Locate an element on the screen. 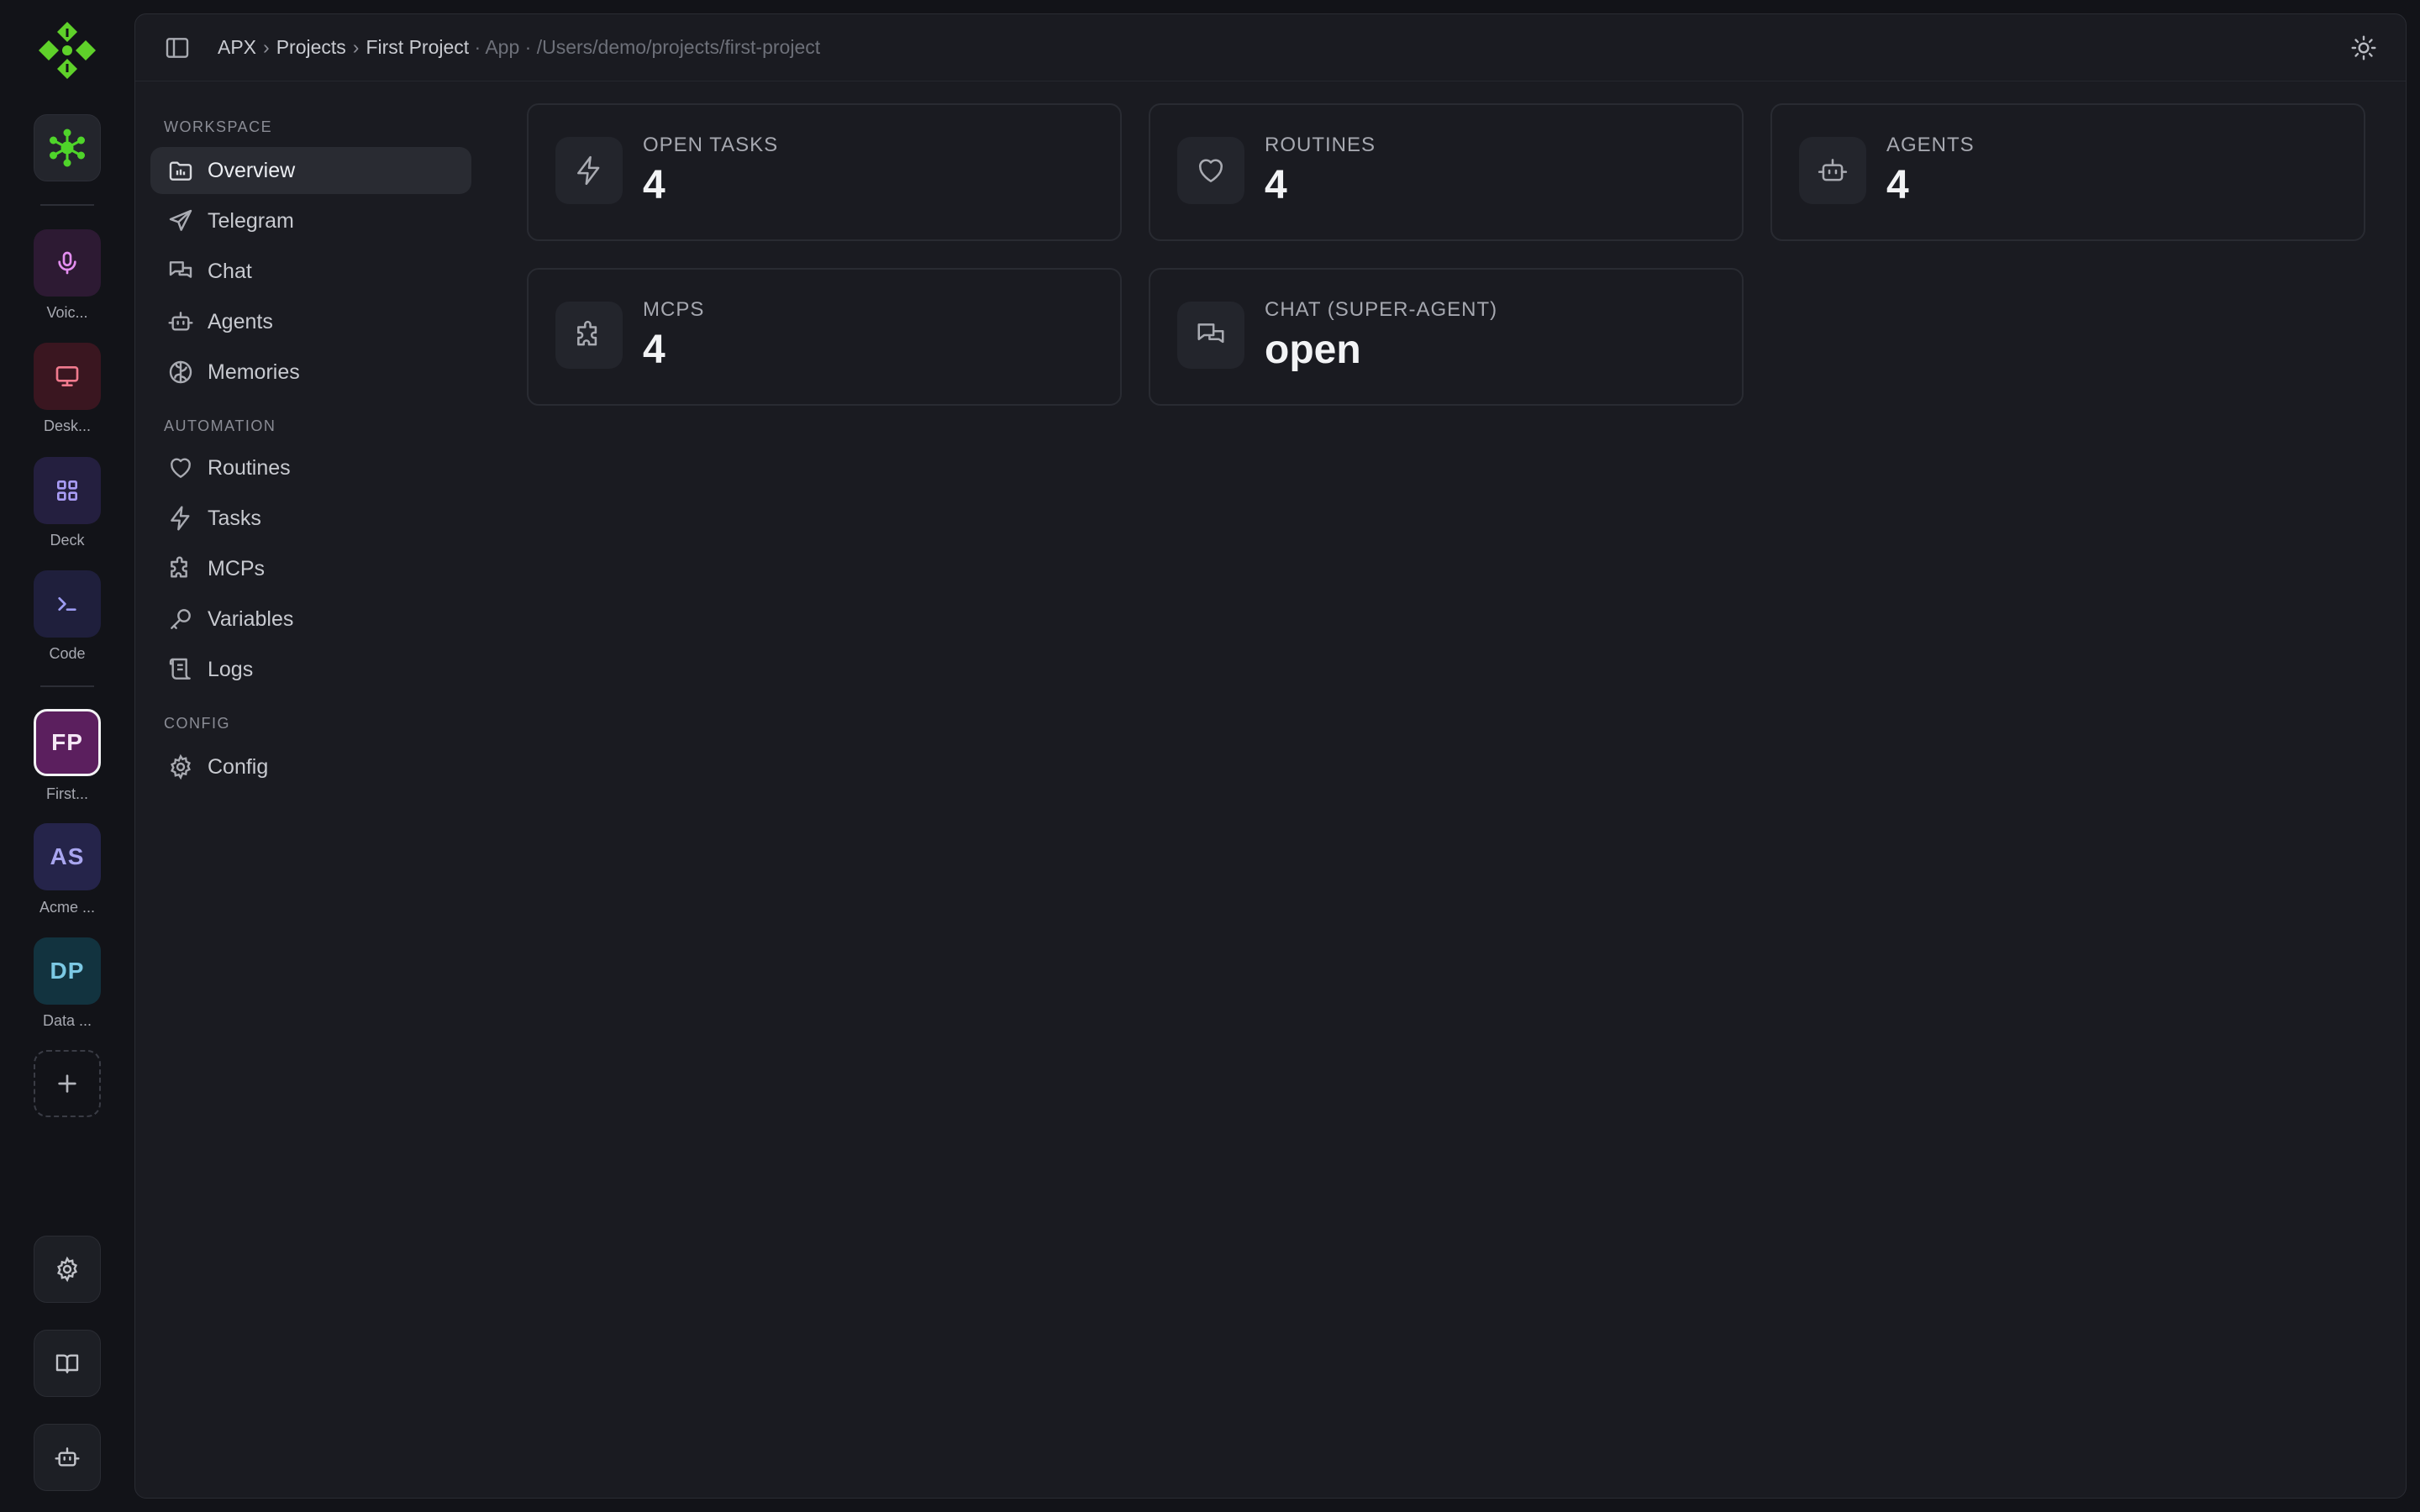 The width and height of the screenshot is (2420, 1512). project-initials: DP is located at coordinates (67, 971).